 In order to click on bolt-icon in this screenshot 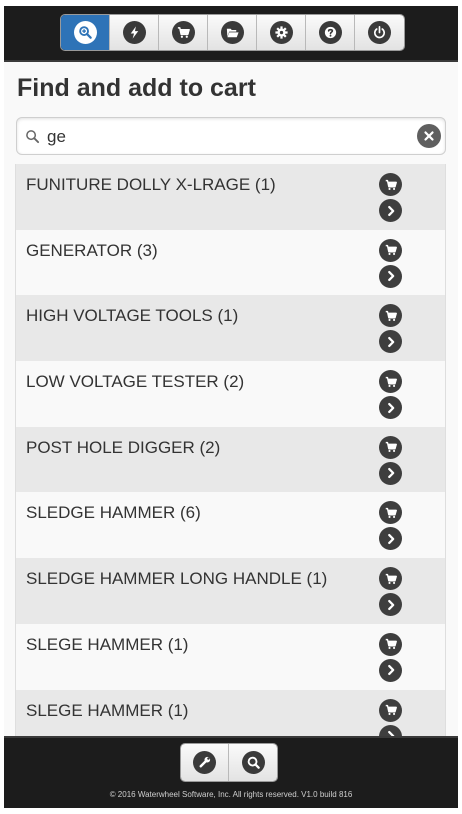, I will do `click(134, 32)`.